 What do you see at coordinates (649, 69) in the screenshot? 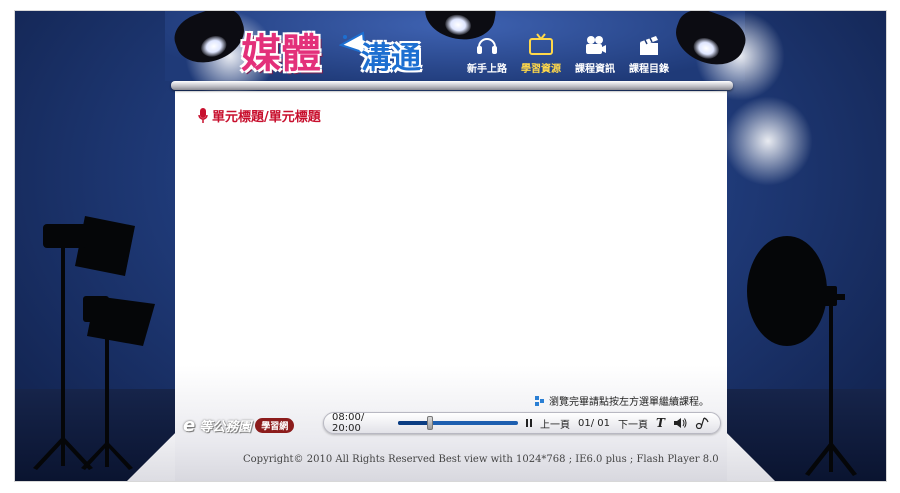
I see `nav-label: 課程目錄` at bounding box center [649, 69].